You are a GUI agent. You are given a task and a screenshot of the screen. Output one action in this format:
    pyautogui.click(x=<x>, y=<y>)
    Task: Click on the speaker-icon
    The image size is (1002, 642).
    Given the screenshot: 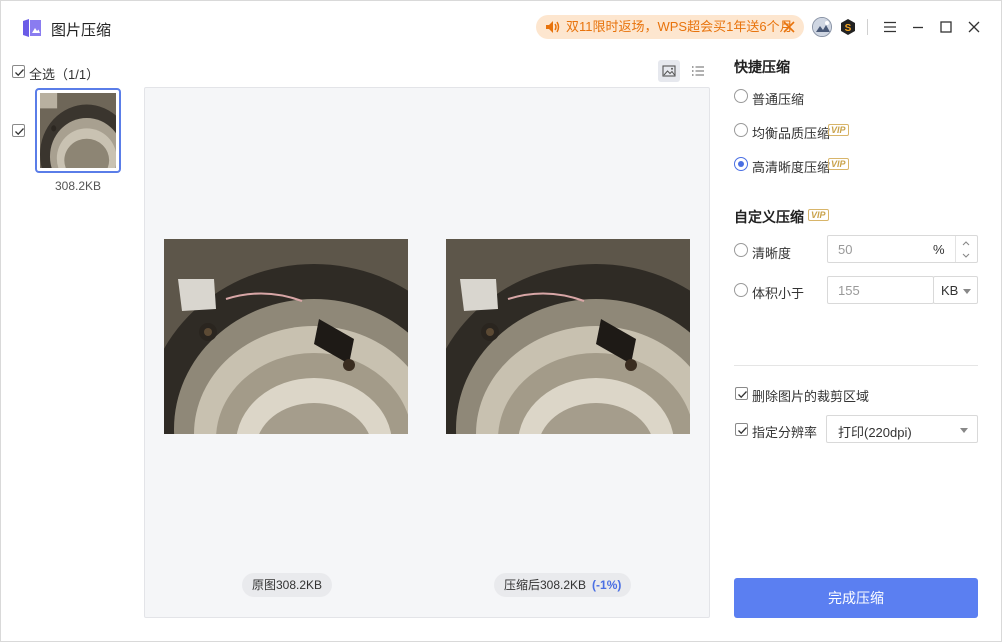 What is the action you would take?
    pyautogui.click(x=553, y=27)
    